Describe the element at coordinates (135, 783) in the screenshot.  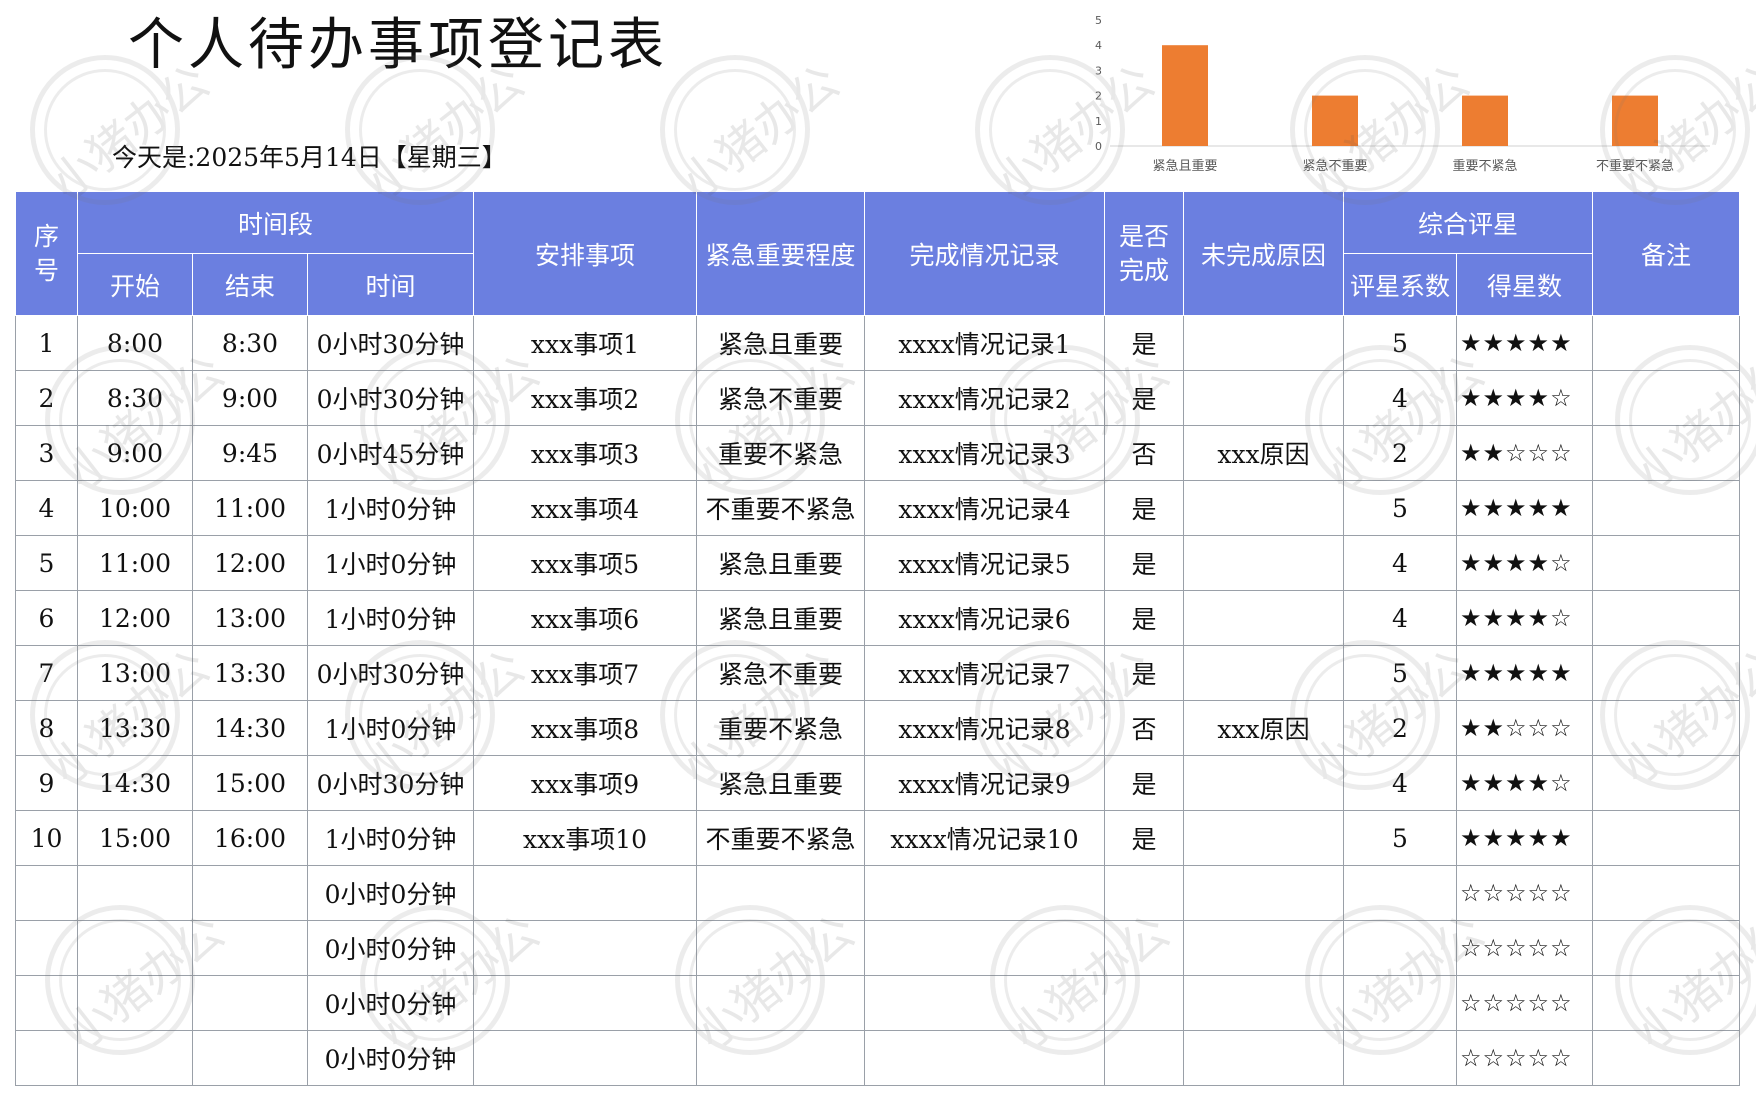
I see `cell-start: 14:30` at that location.